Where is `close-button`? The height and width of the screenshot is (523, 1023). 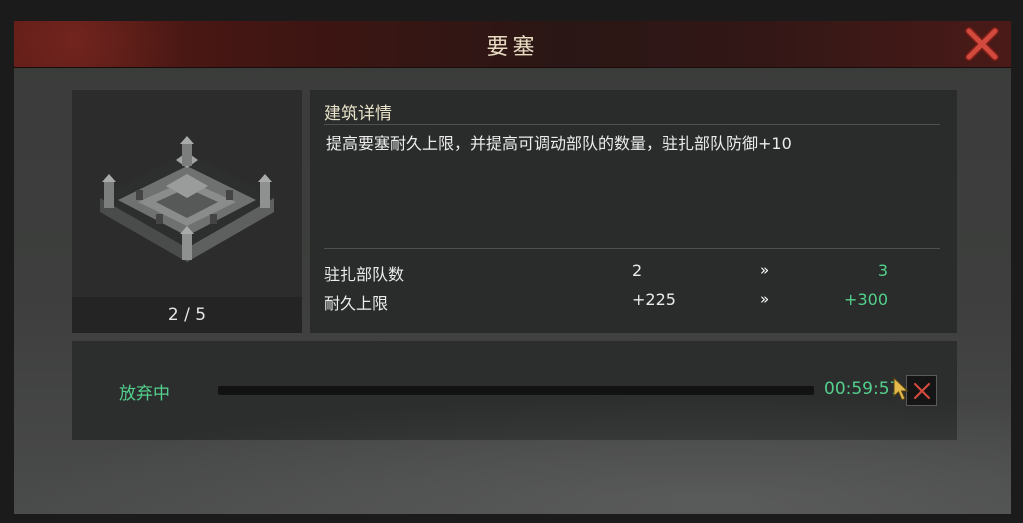
close-button is located at coordinates (982, 44).